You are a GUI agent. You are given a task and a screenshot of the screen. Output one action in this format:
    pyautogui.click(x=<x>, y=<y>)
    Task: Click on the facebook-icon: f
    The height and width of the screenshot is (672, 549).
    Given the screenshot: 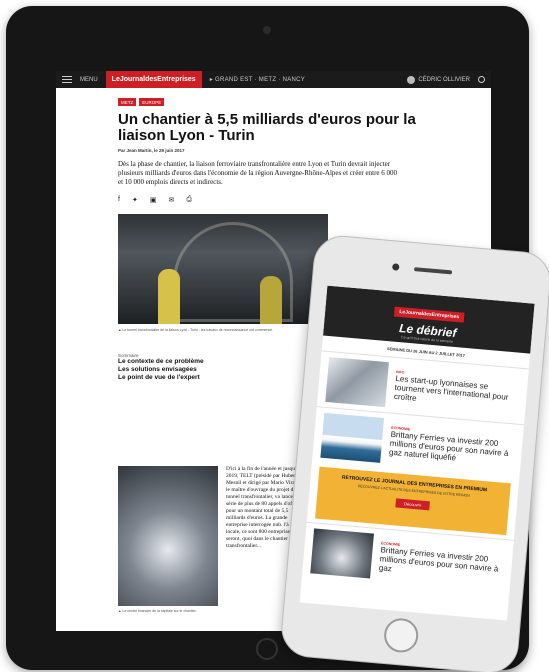 What is the action you would take?
    pyautogui.click(x=119, y=200)
    